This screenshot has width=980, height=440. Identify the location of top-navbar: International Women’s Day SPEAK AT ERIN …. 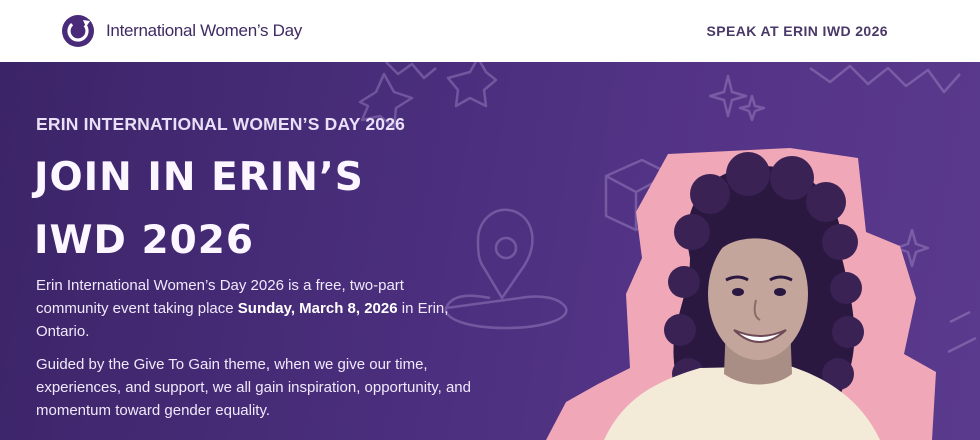
(490, 31).